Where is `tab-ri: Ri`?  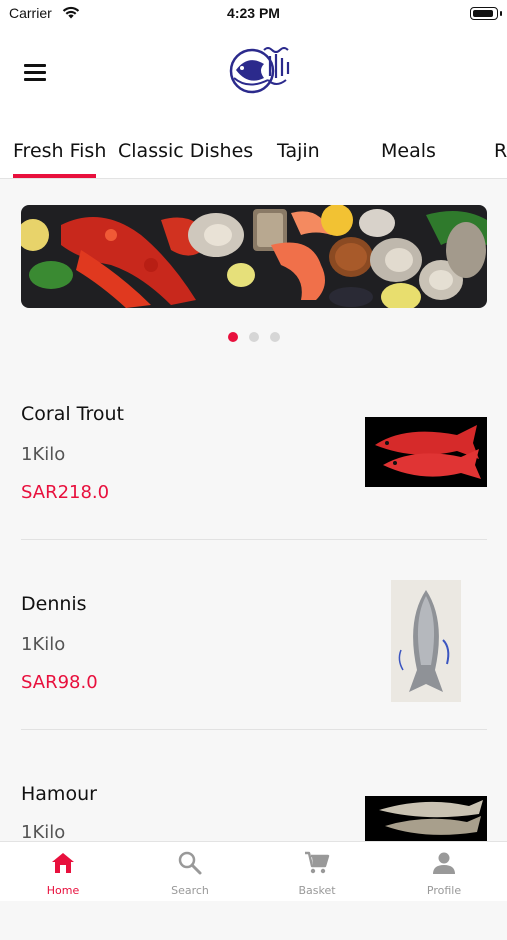
tab-ri: Ri is located at coordinates (500, 151).